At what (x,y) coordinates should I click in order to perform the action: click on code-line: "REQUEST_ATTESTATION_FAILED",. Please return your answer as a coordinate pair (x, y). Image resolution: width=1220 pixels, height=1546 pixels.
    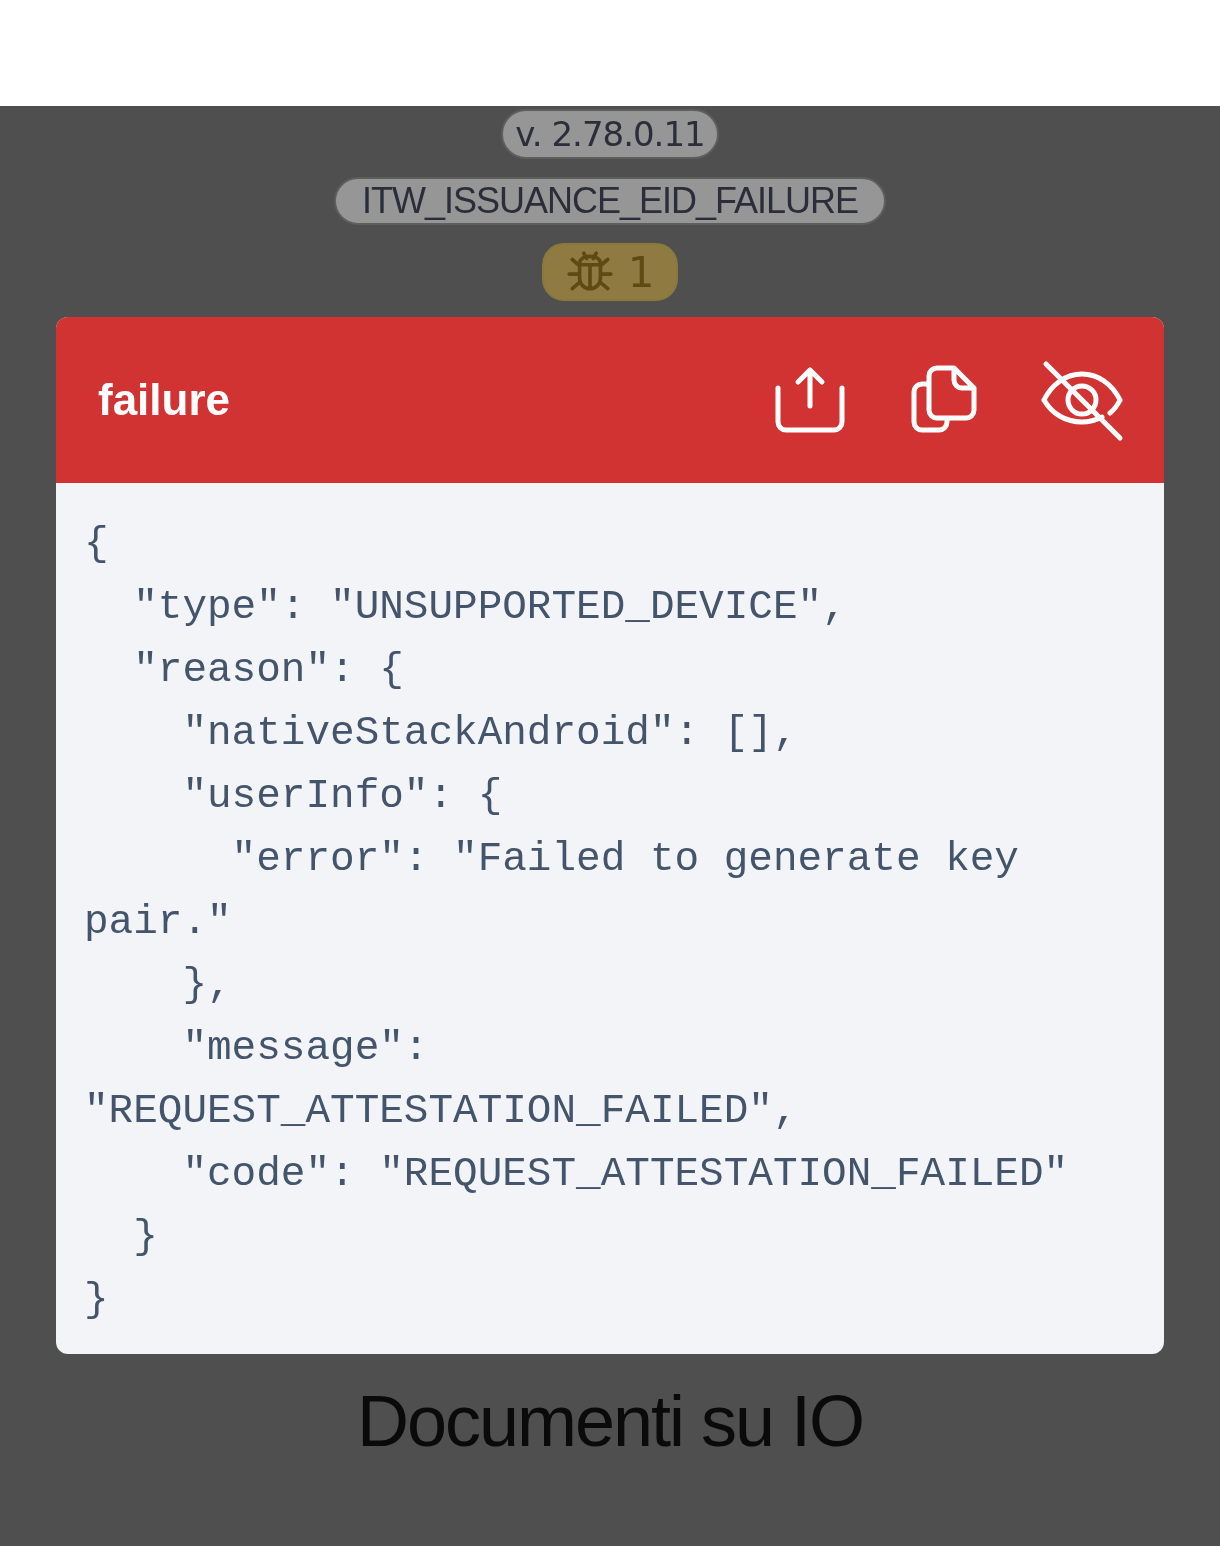
    Looking at the image, I should click on (441, 1111).